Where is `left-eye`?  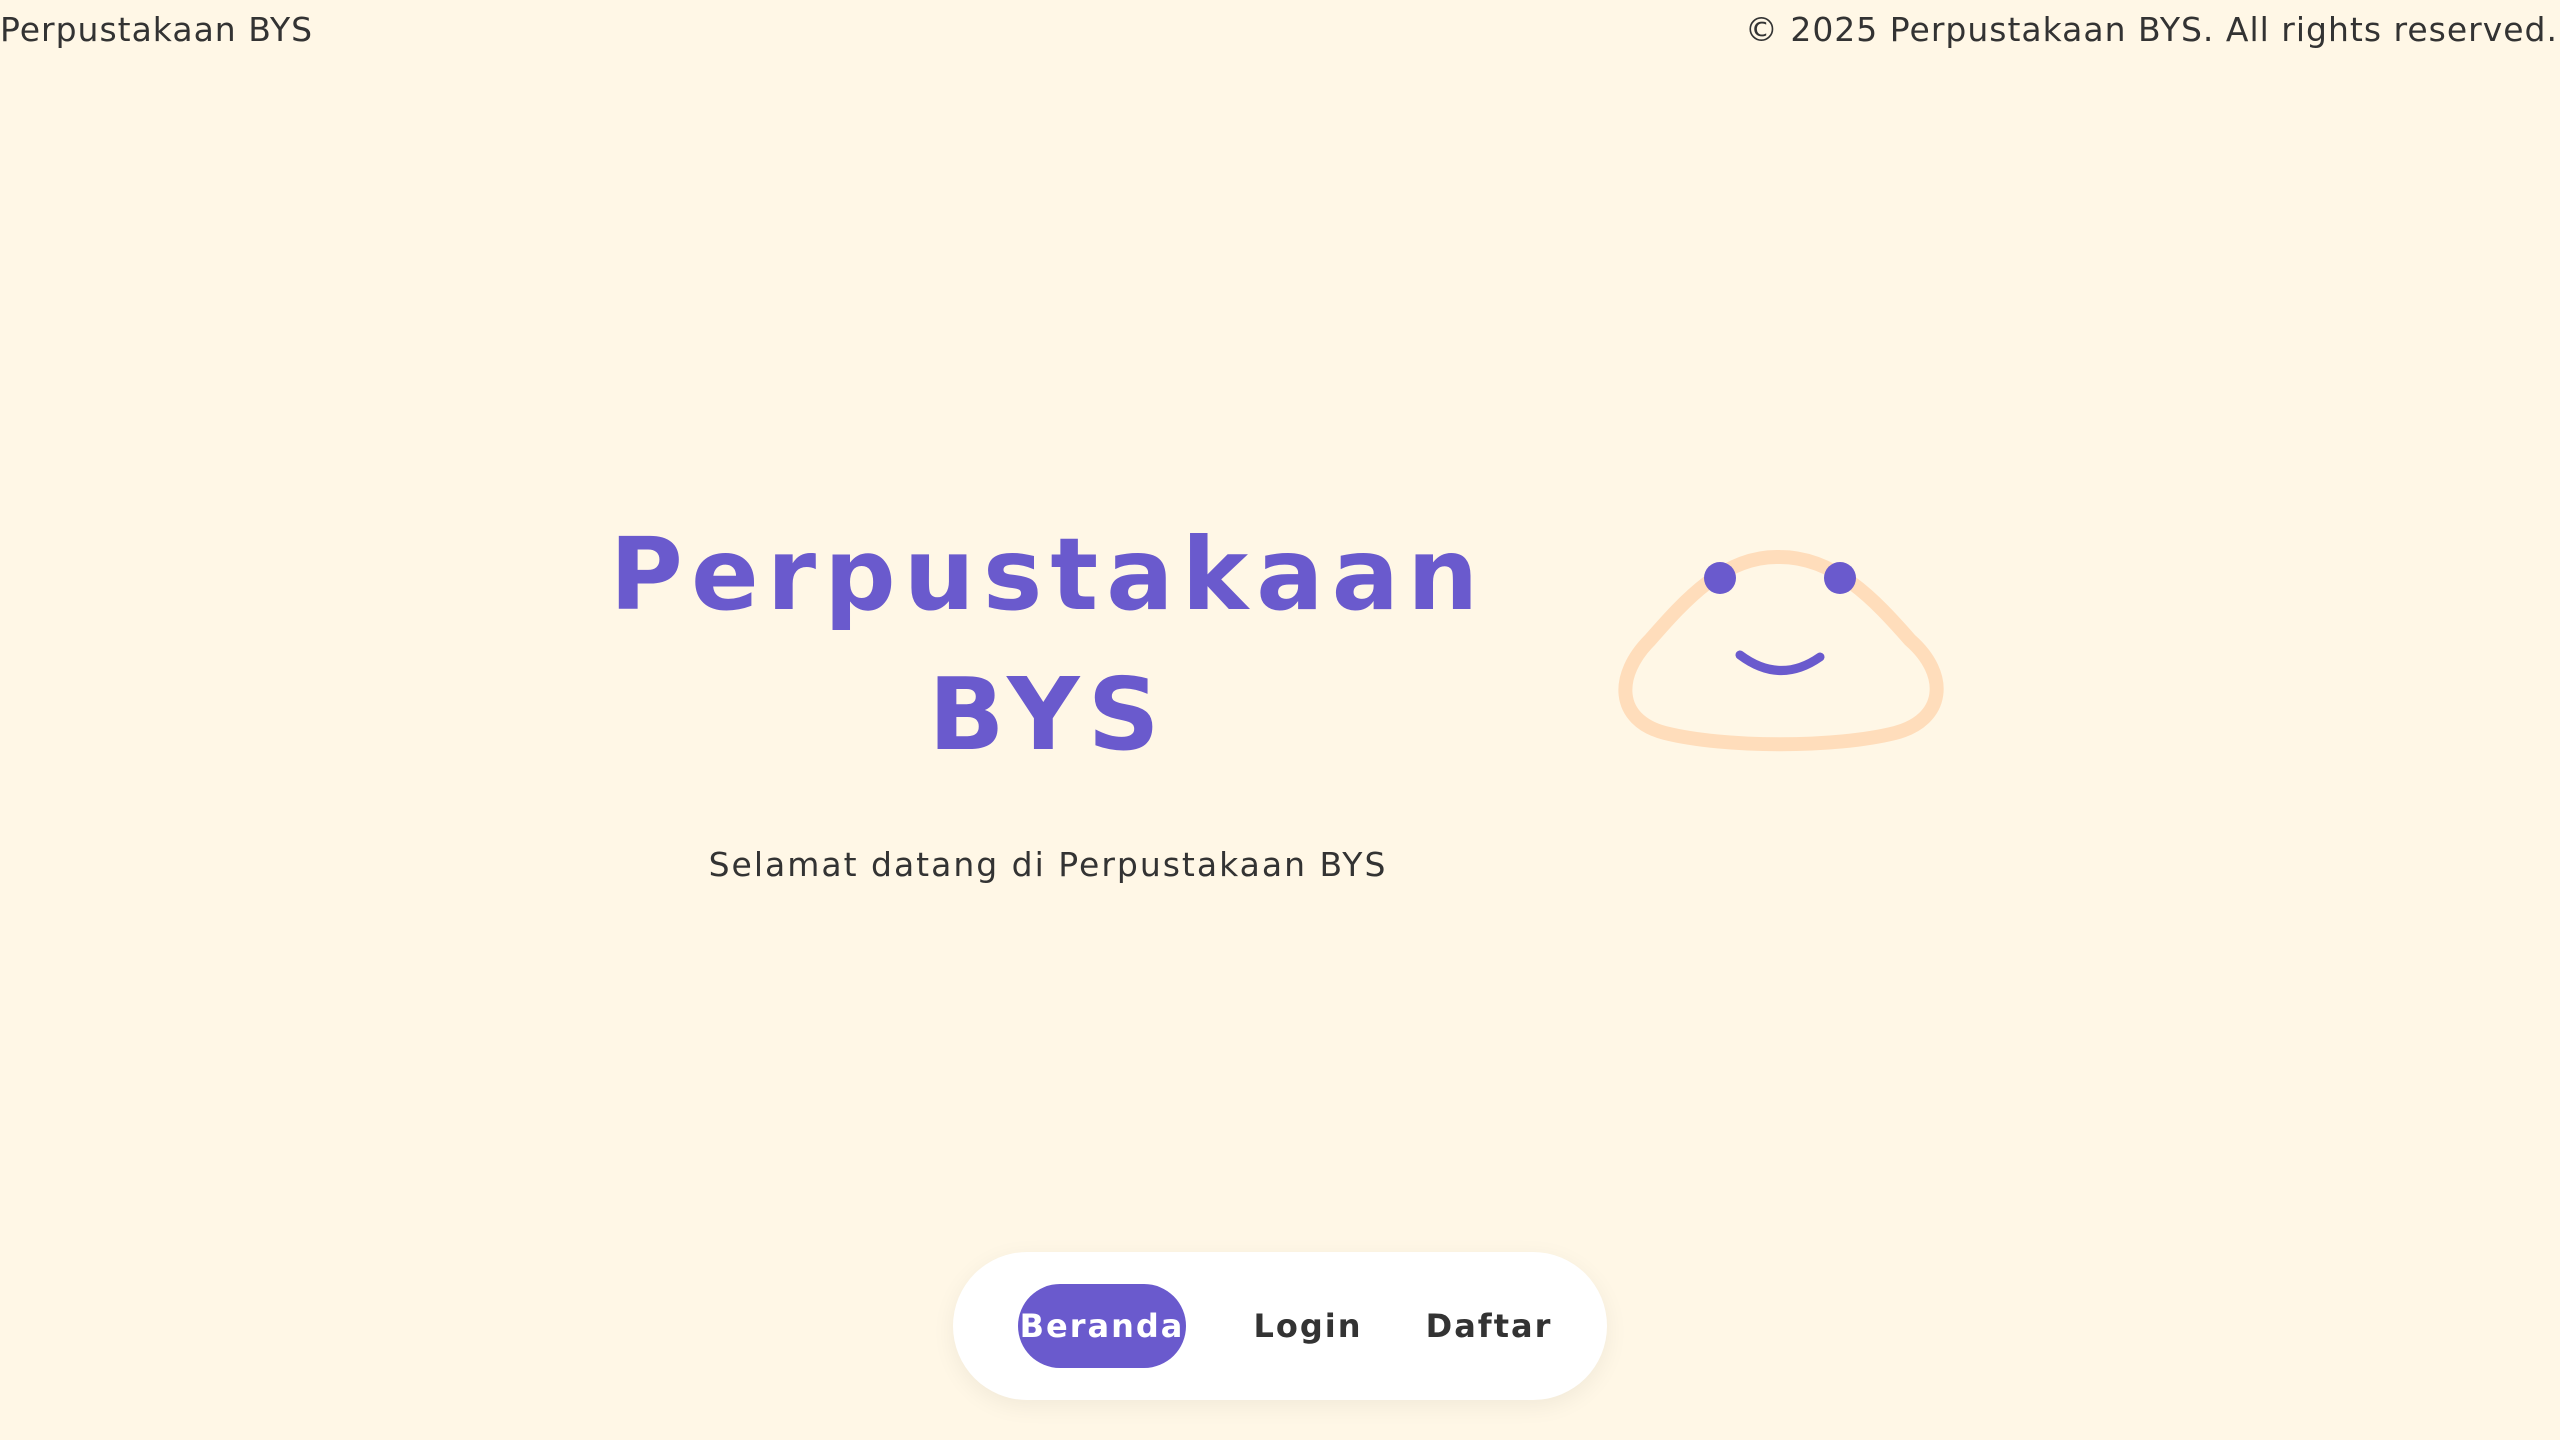
left-eye is located at coordinates (1720, 578).